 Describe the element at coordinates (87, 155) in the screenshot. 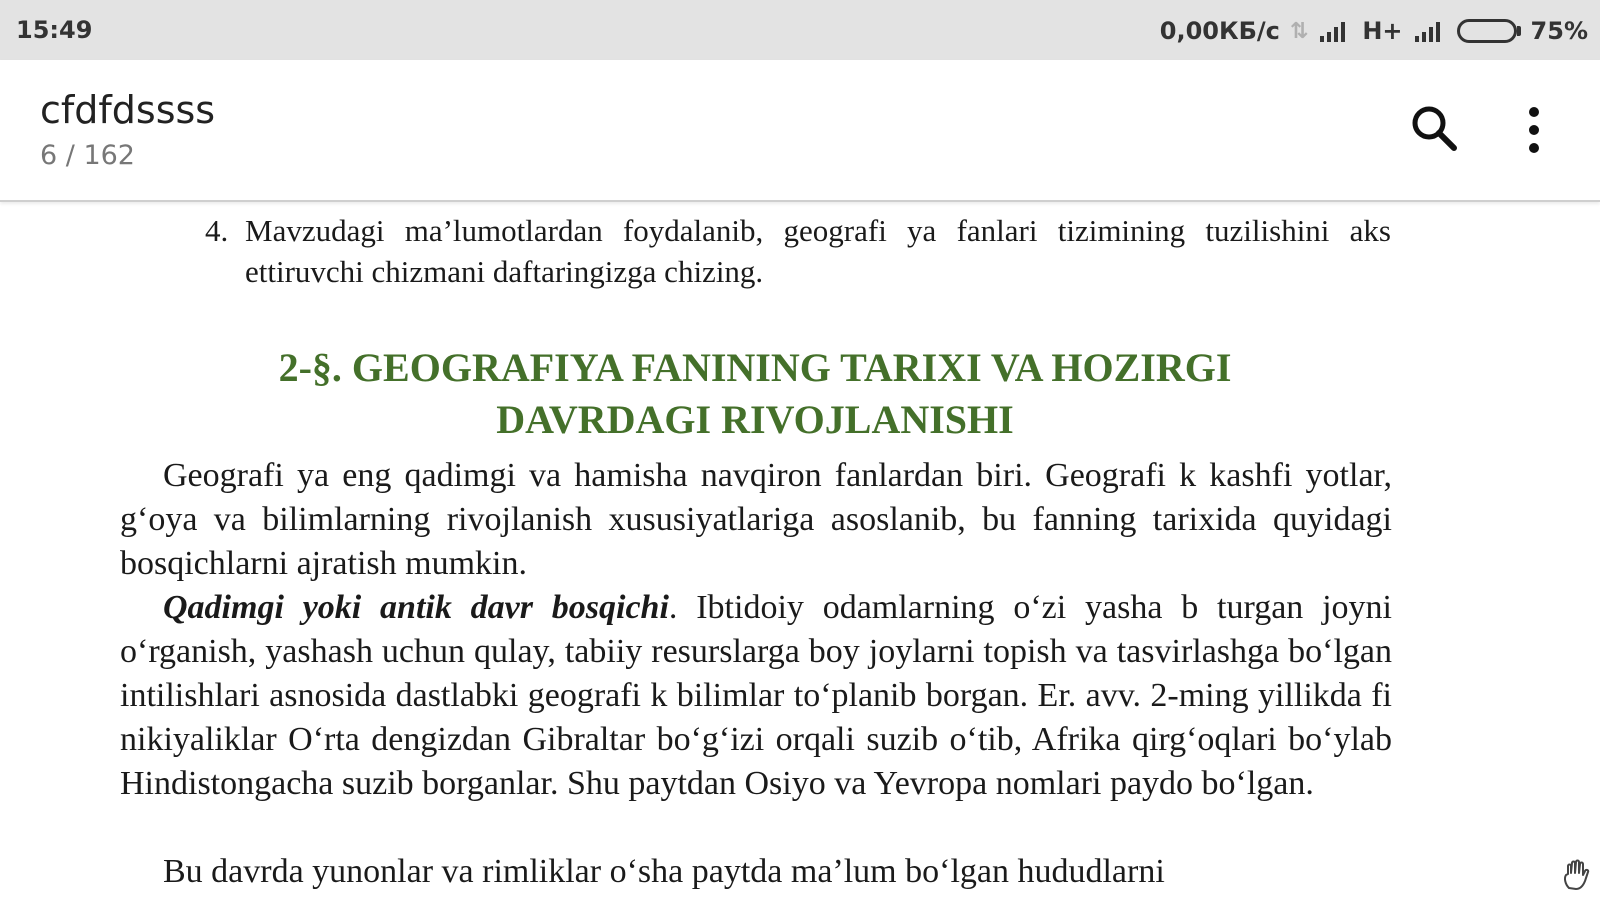

I see `page-indicator: 6 / 162` at that location.